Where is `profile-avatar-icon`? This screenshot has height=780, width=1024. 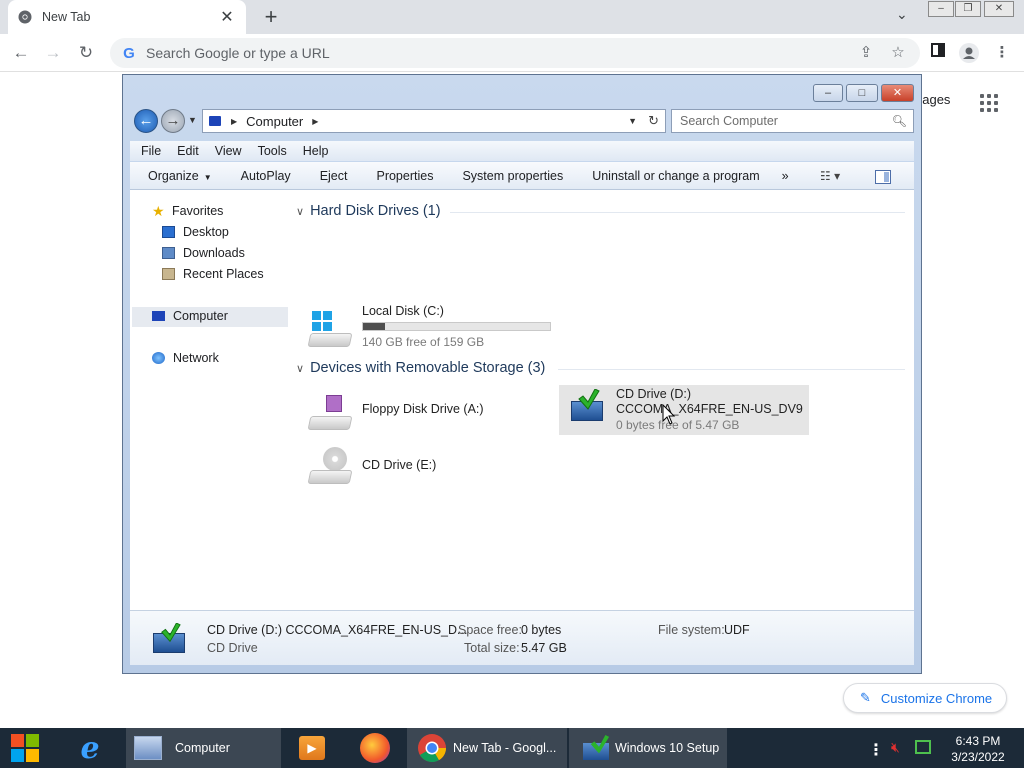
profile-avatar-icon is located at coordinates (969, 53).